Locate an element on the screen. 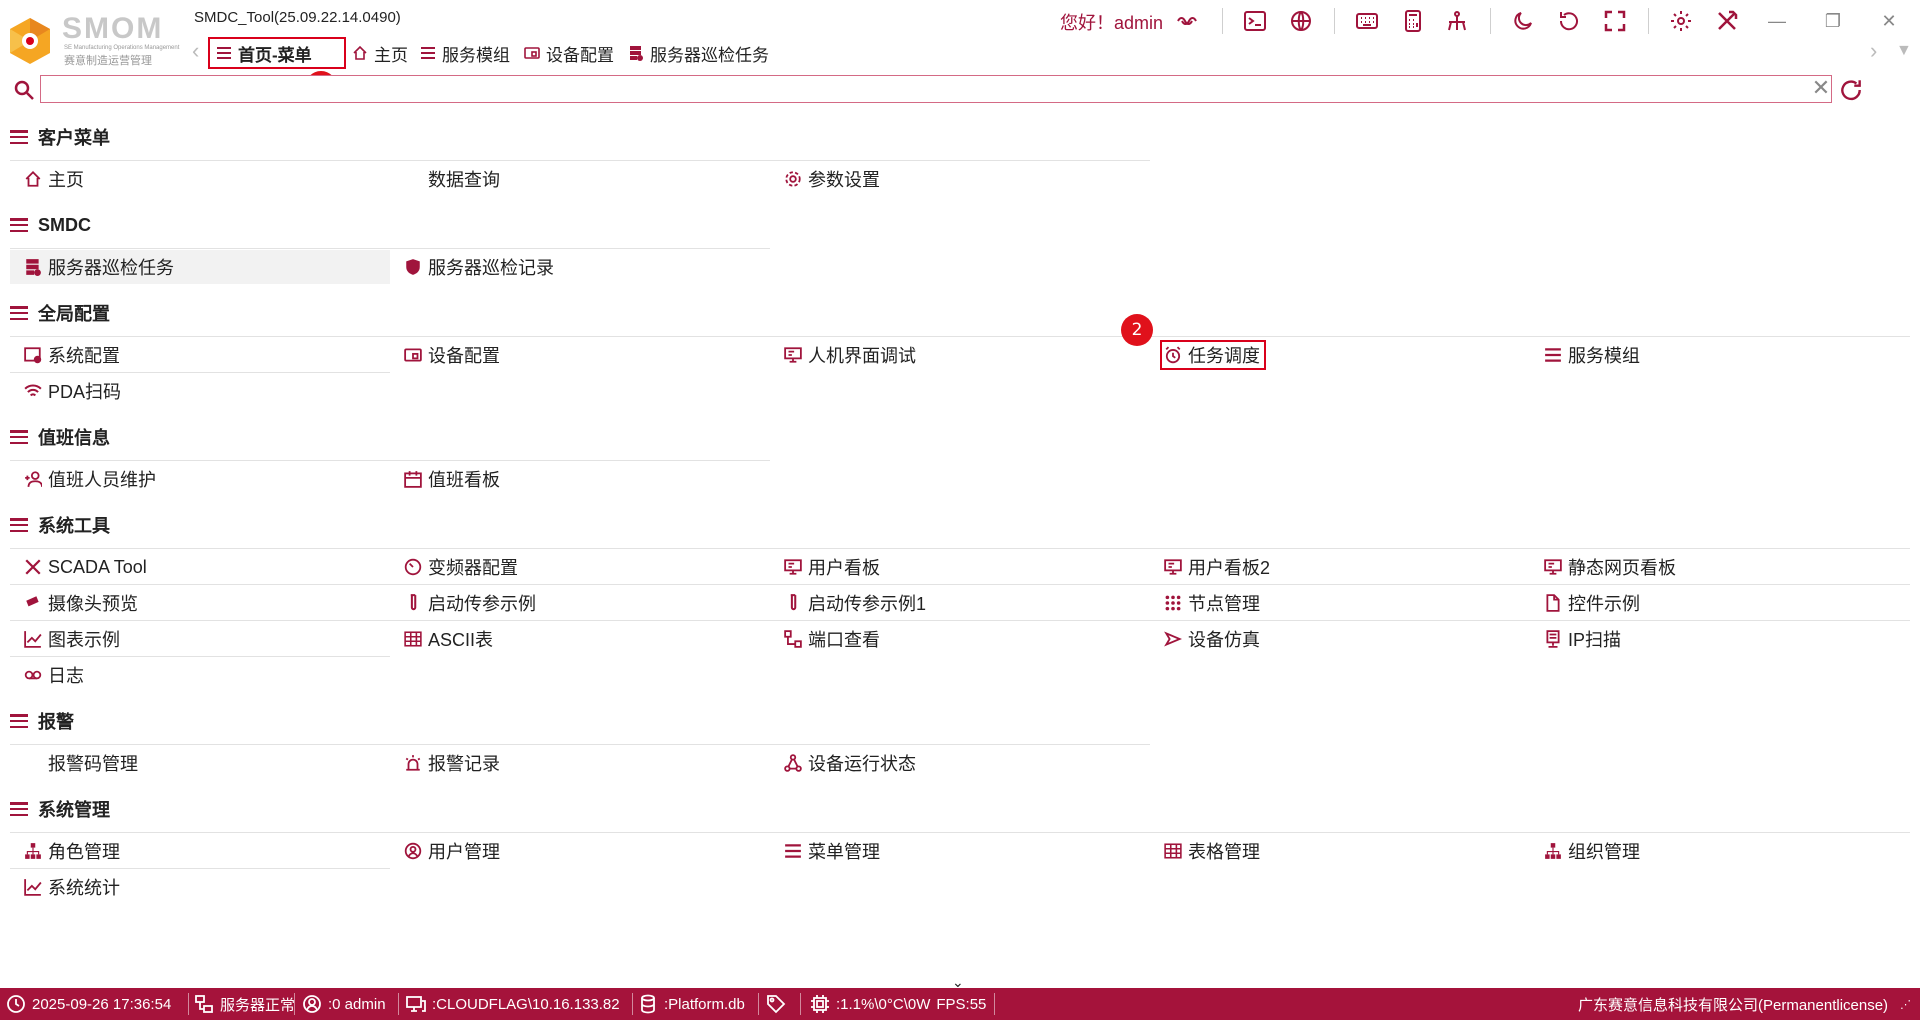 This screenshot has width=1920, height=1029. menu-item-duty-board: 值班看板 is located at coordinates (580, 479).